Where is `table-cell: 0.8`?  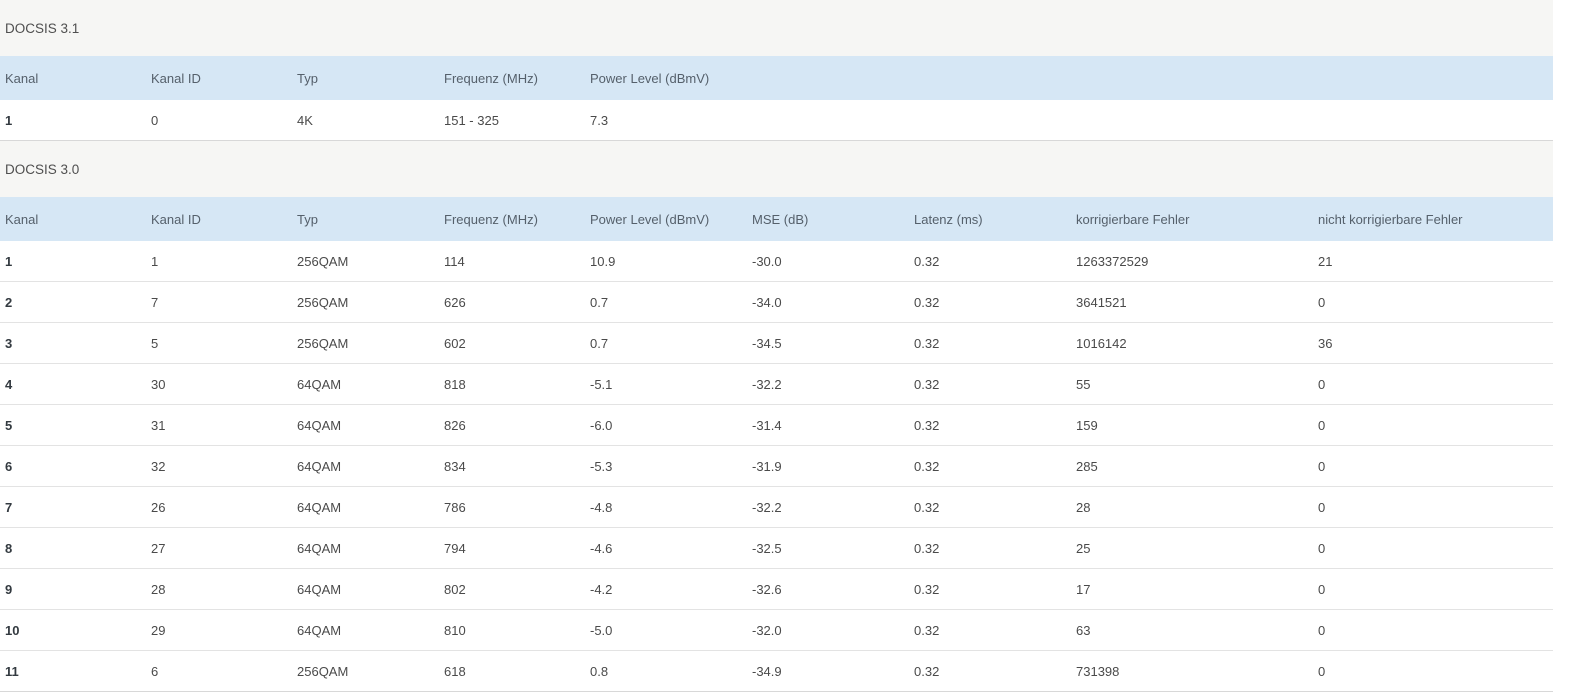 table-cell: 0.8 is located at coordinates (666, 671).